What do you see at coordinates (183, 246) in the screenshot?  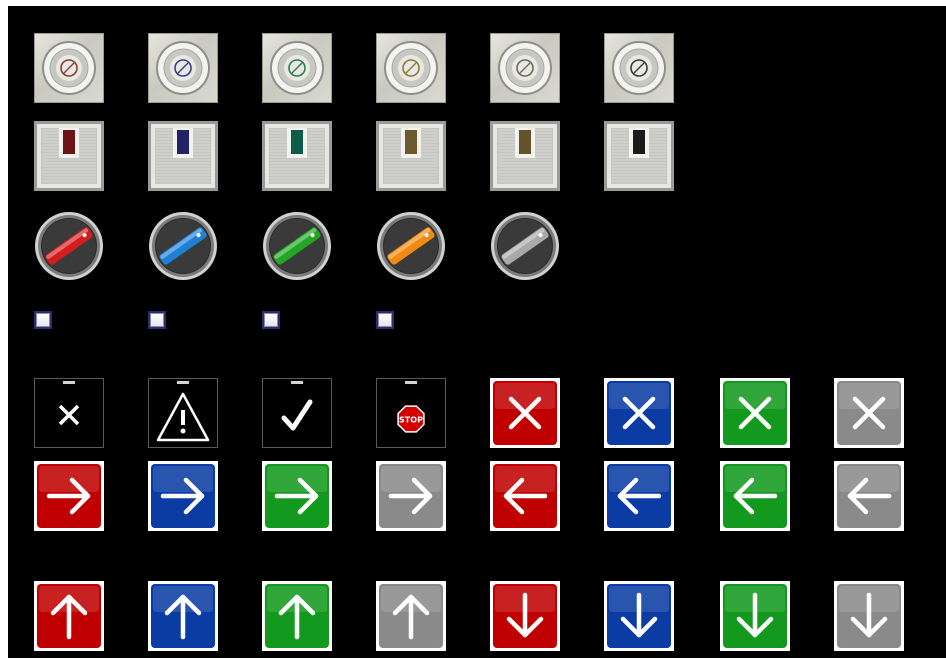 I see `selector-blue` at bounding box center [183, 246].